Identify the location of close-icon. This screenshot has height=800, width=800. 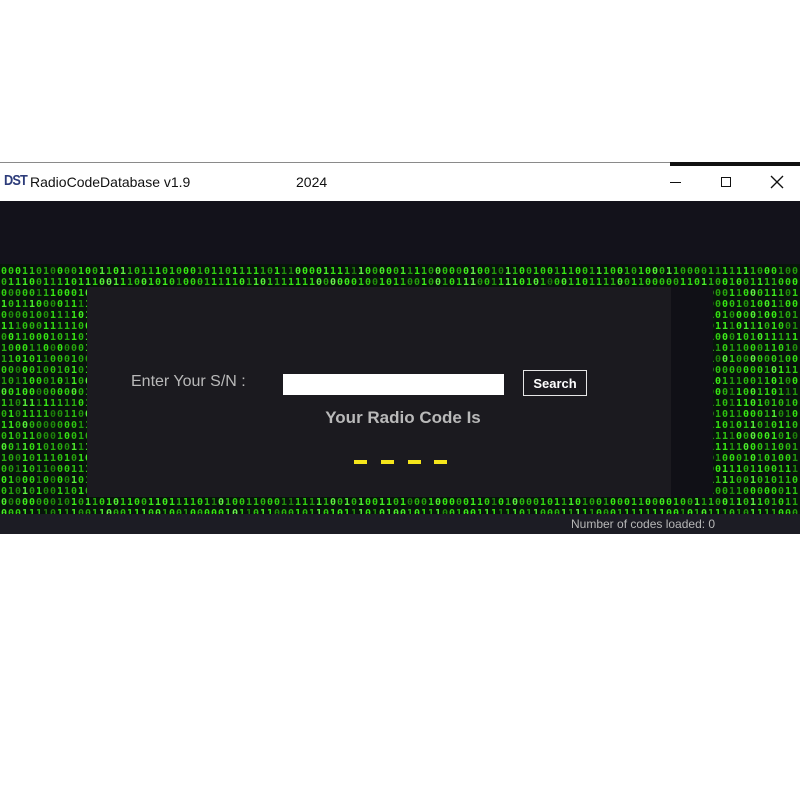
(777, 182).